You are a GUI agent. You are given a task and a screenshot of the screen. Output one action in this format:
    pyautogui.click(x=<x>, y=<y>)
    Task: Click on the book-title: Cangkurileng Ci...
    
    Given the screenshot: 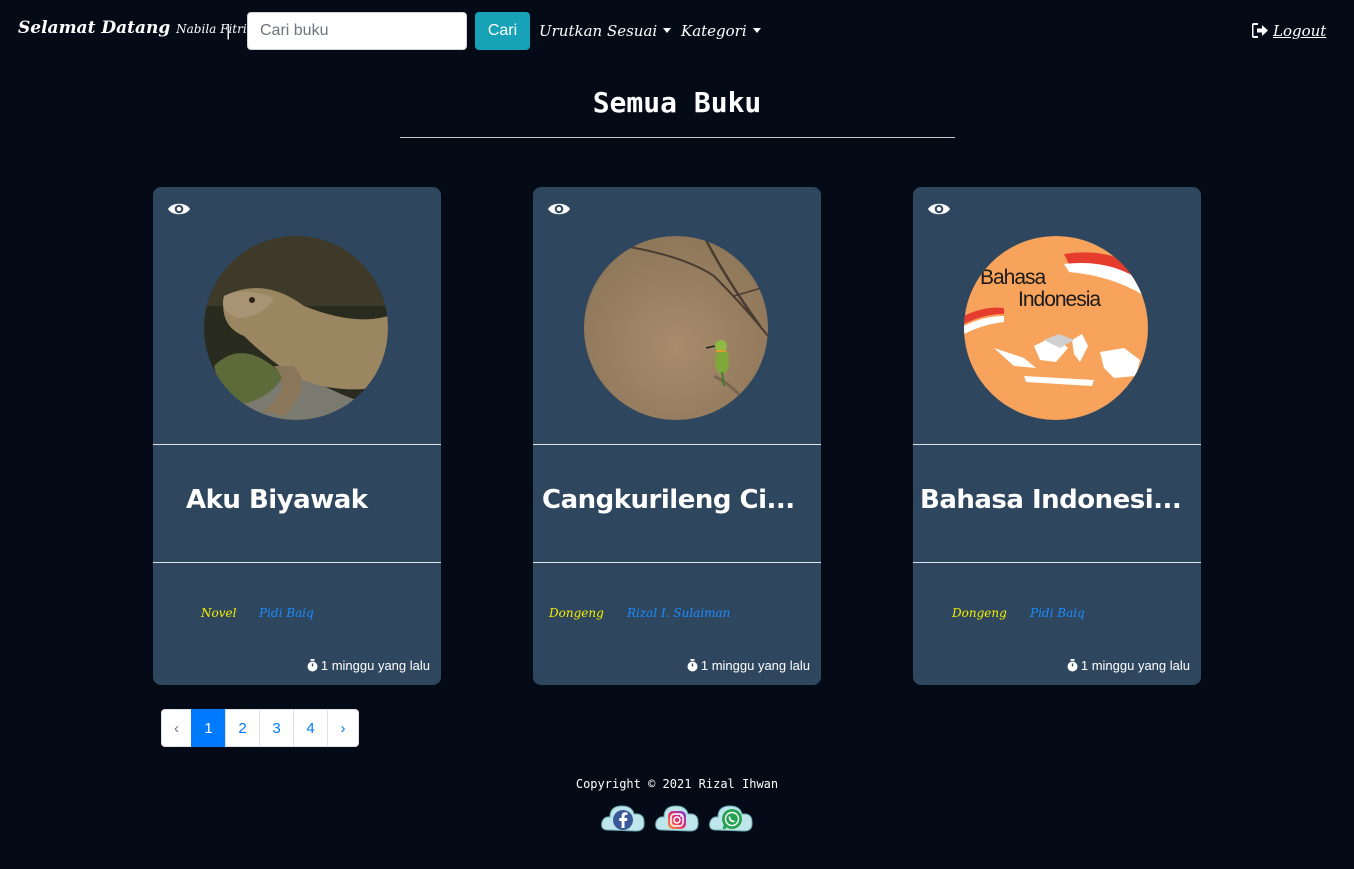 What is the action you would take?
    pyautogui.click(x=668, y=500)
    